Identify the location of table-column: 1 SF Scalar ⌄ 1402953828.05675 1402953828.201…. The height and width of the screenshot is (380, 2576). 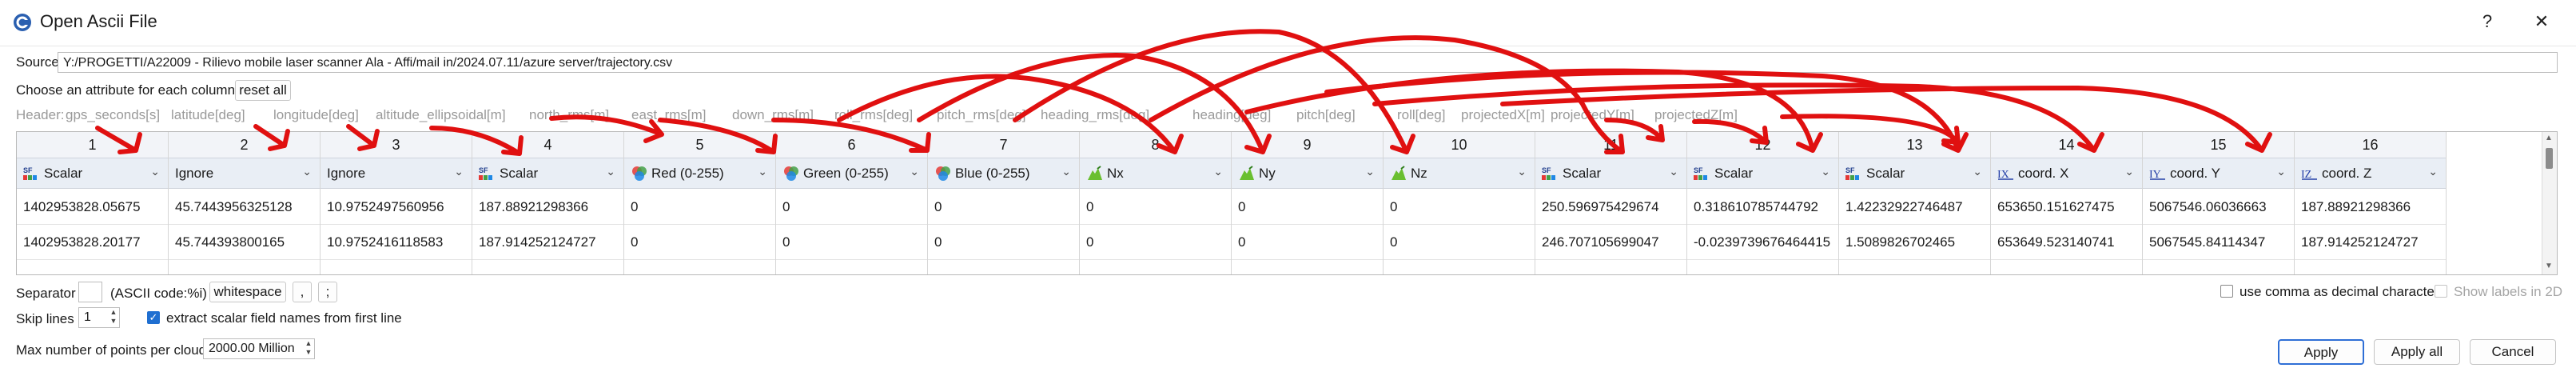
(93, 203).